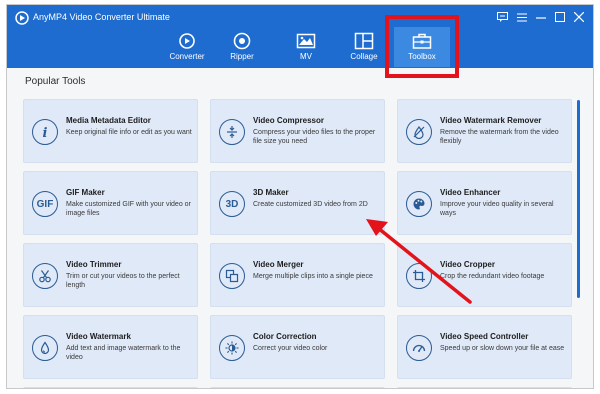 This screenshot has height=394, width=600. I want to click on converter-icon, so click(187, 41).